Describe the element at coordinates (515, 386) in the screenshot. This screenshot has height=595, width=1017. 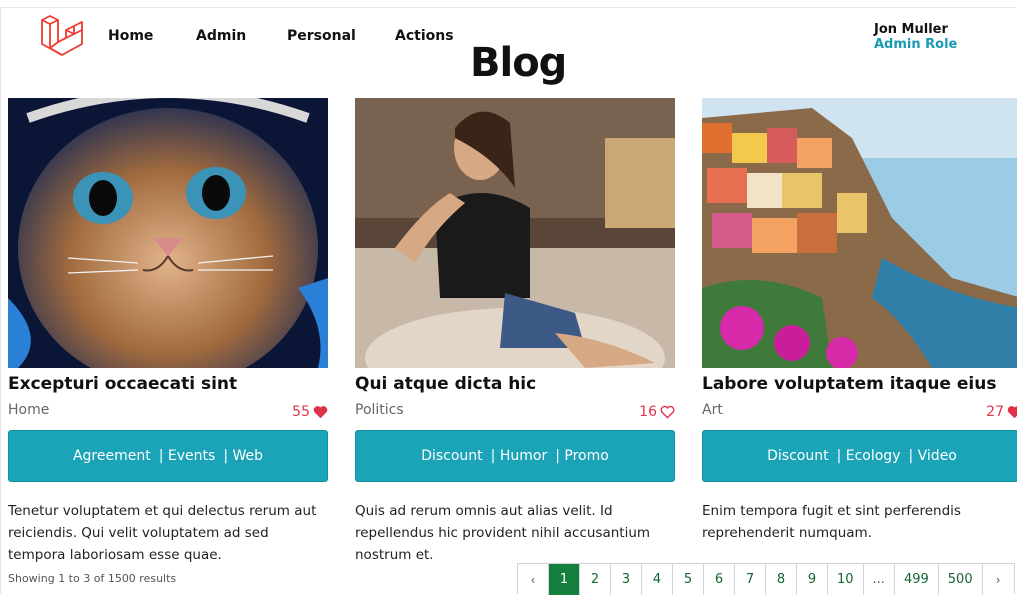
I see `post-title: Qui atque dicta hic` at that location.